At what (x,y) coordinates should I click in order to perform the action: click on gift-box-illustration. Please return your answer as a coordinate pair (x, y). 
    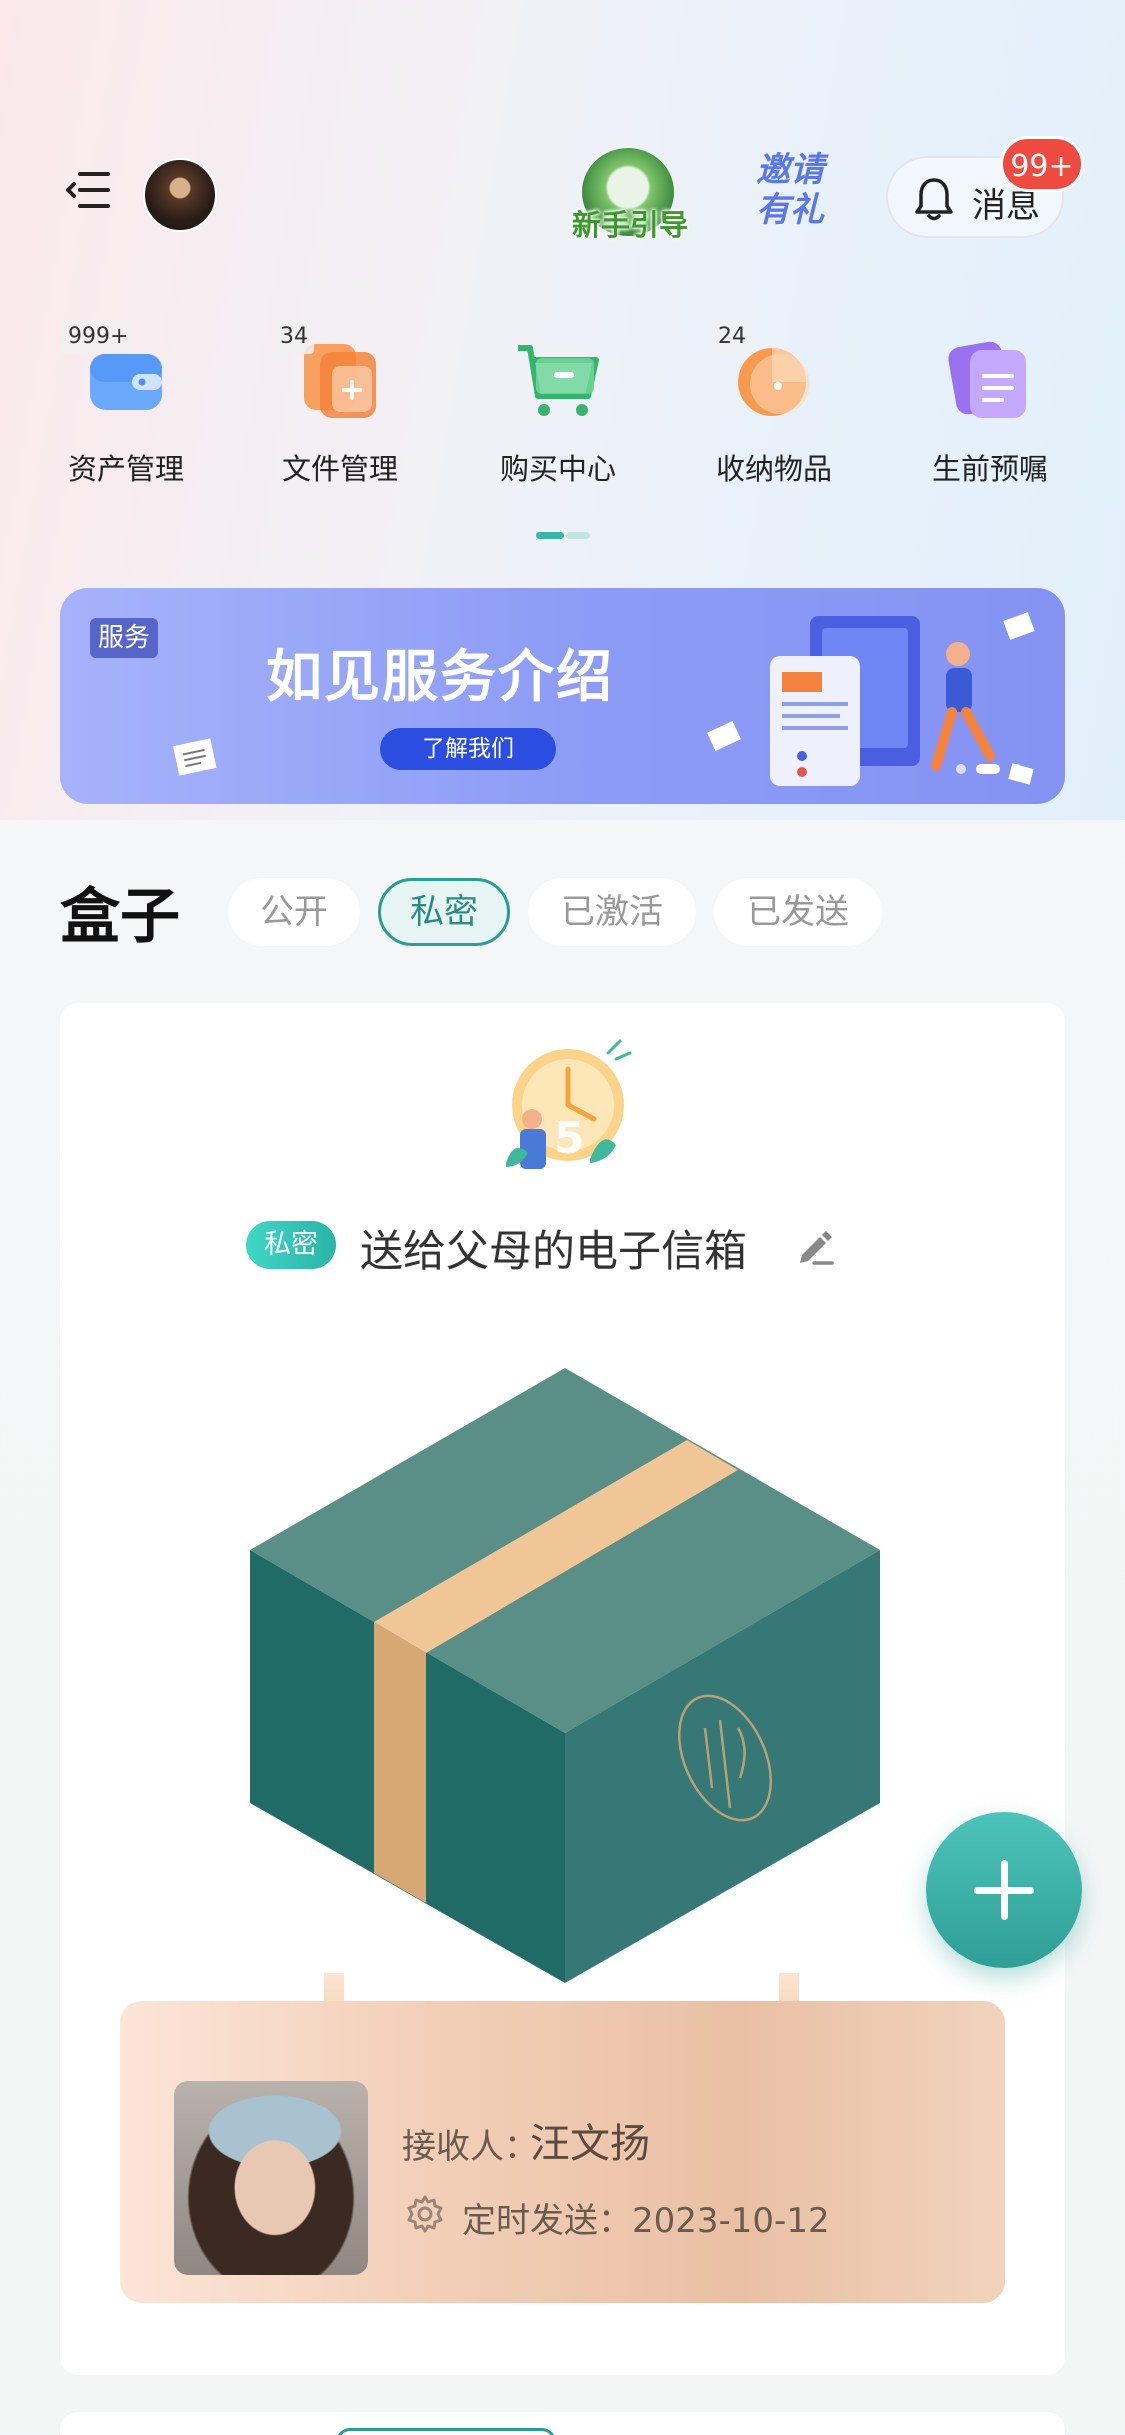
    Looking at the image, I should click on (565, 1675).